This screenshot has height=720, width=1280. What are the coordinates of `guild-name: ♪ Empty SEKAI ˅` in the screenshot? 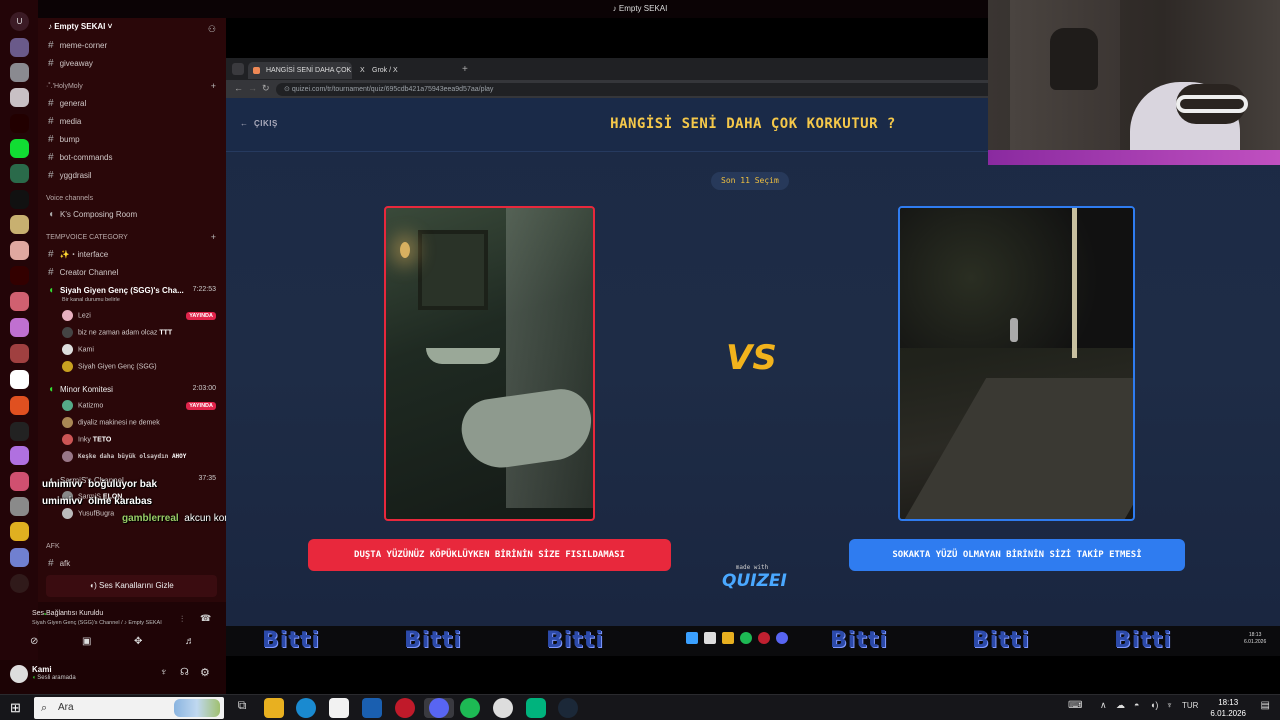 It's located at (80, 26).